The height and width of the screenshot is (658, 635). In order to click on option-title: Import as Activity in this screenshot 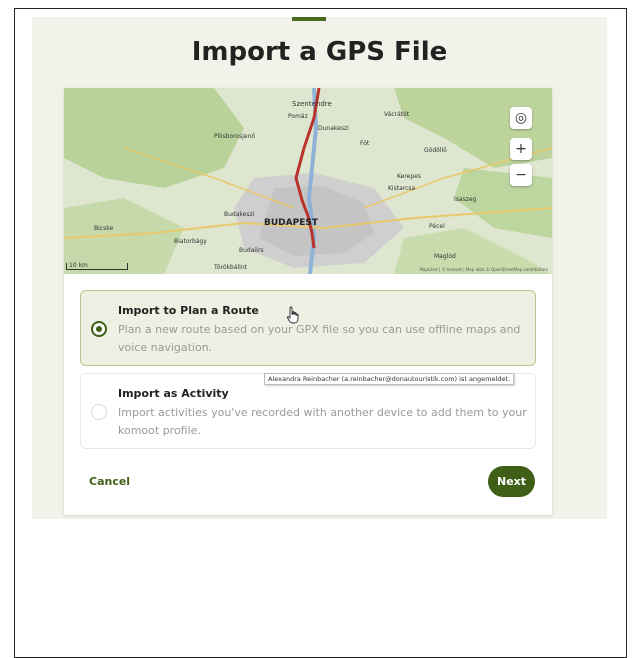, I will do `click(173, 393)`.